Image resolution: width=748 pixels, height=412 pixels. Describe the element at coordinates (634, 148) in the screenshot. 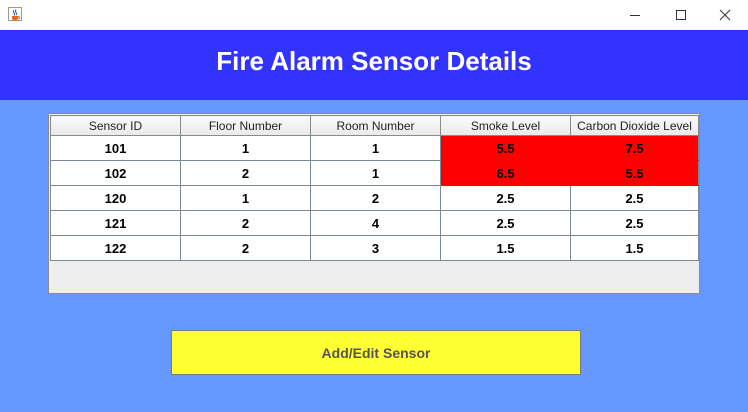

I see `cell-co2-level: 7.5` at that location.